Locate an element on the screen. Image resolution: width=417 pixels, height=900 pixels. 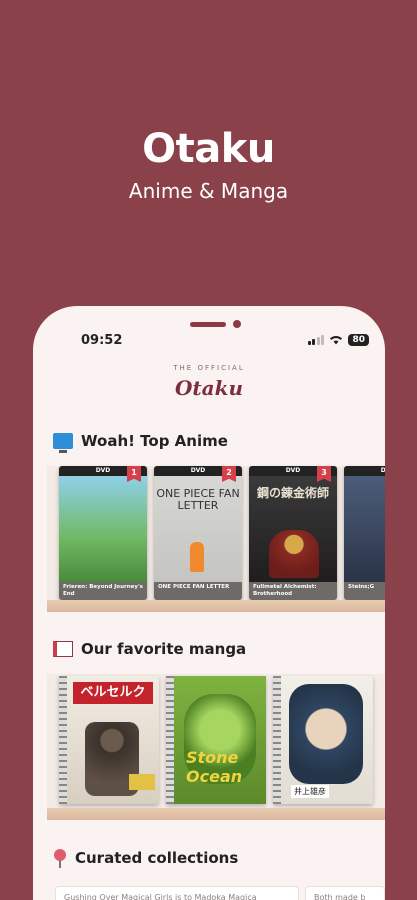
status-time: 09:52 is located at coordinates (102, 340).